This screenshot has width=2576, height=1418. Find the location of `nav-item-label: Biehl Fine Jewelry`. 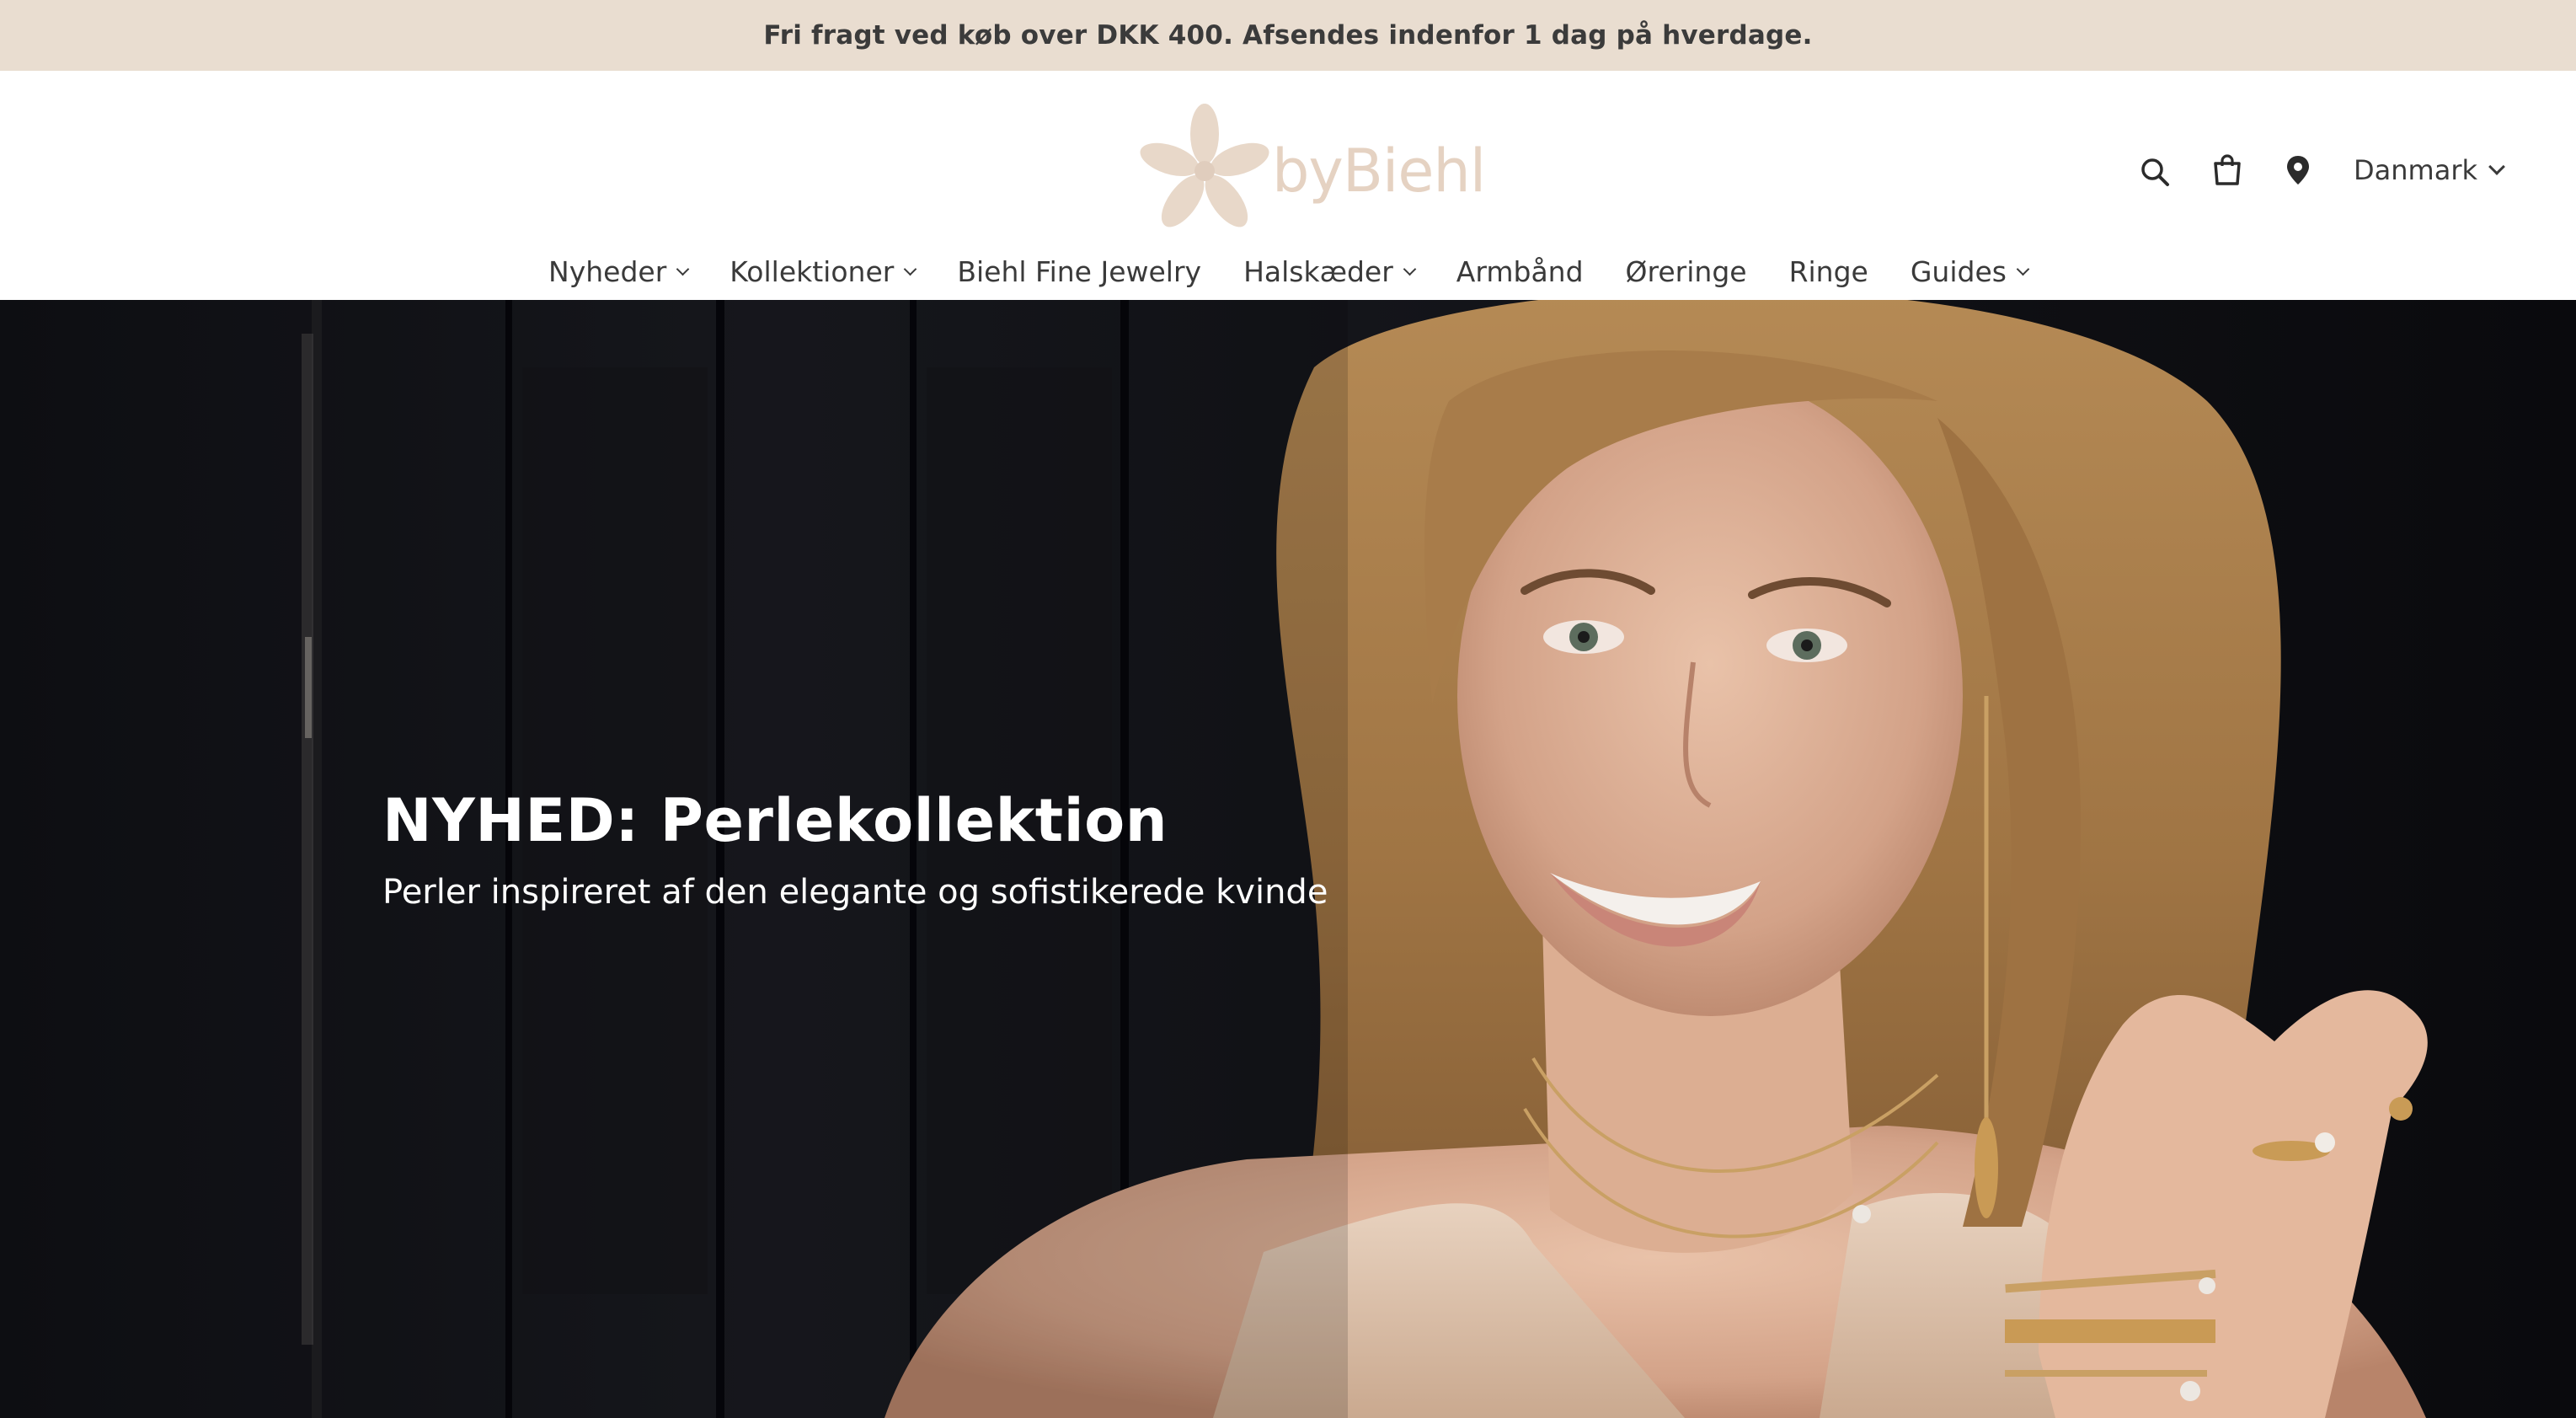

nav-item-label: Biehl Fine Jewelry is located at coordinates (1079, 271).